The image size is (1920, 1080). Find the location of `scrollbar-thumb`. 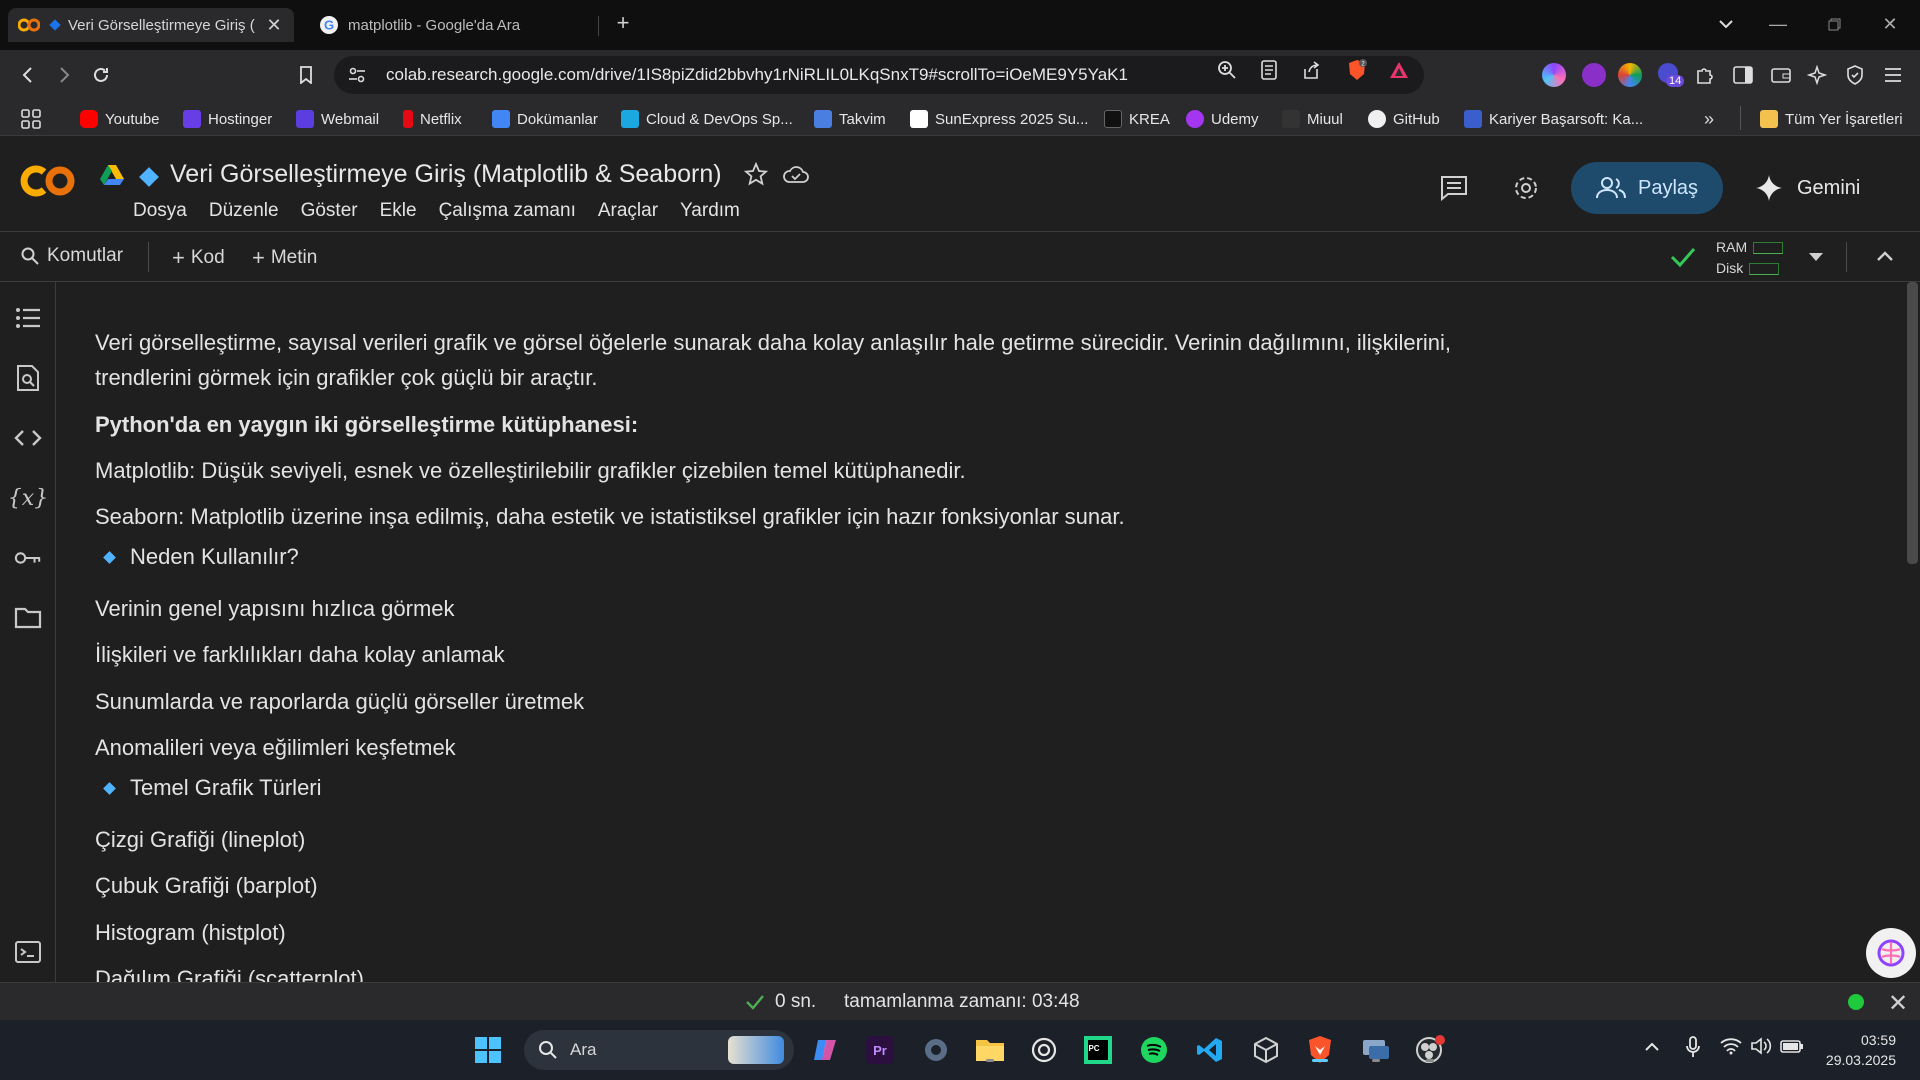

scrollbar-thumb is located at coordinates (1912, 423).